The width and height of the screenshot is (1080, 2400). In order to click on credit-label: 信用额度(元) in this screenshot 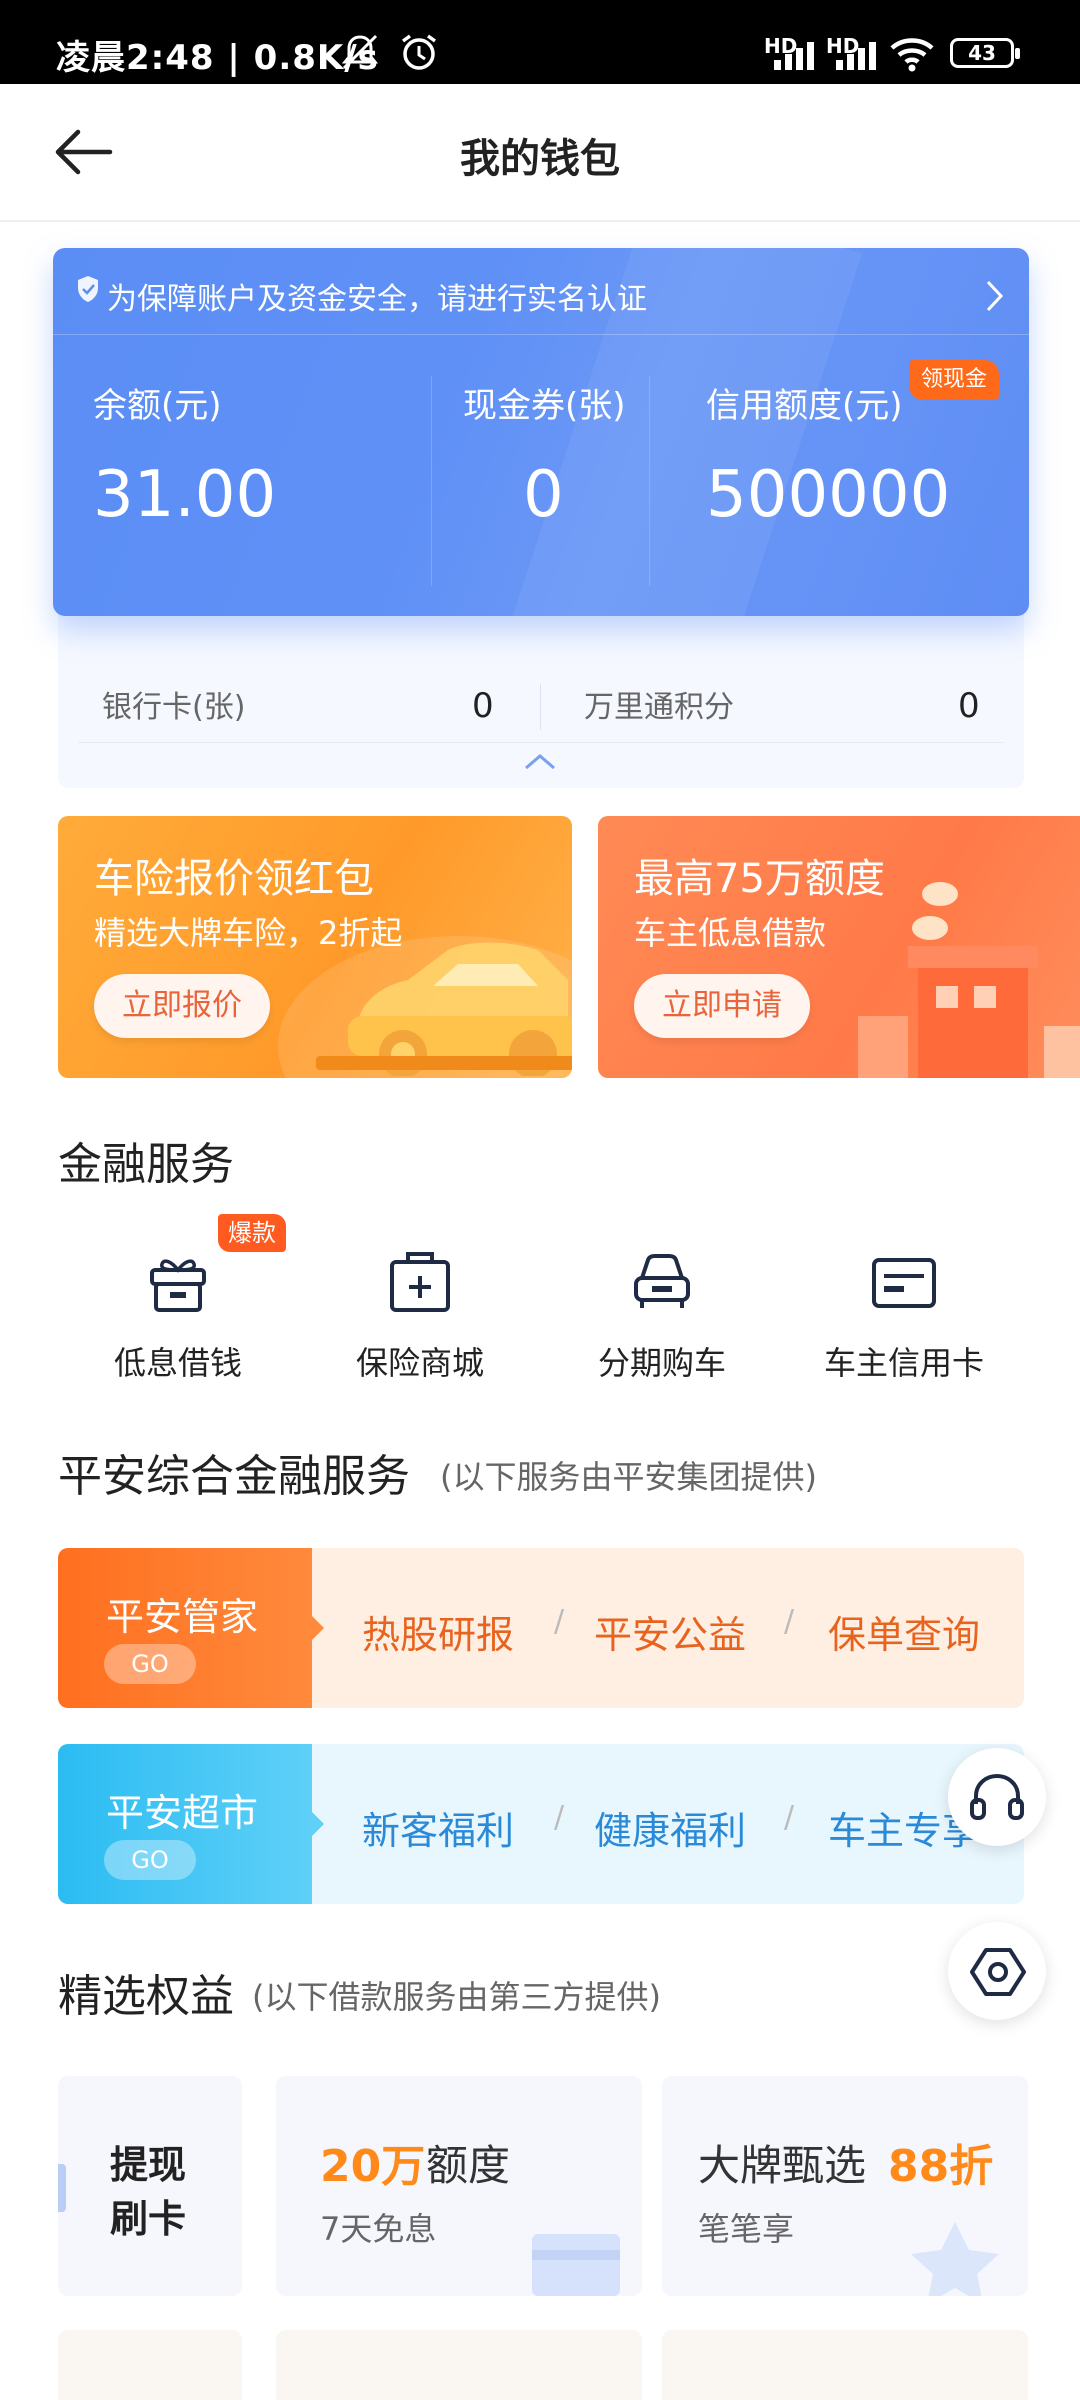, I will do `click(804, 402)`.